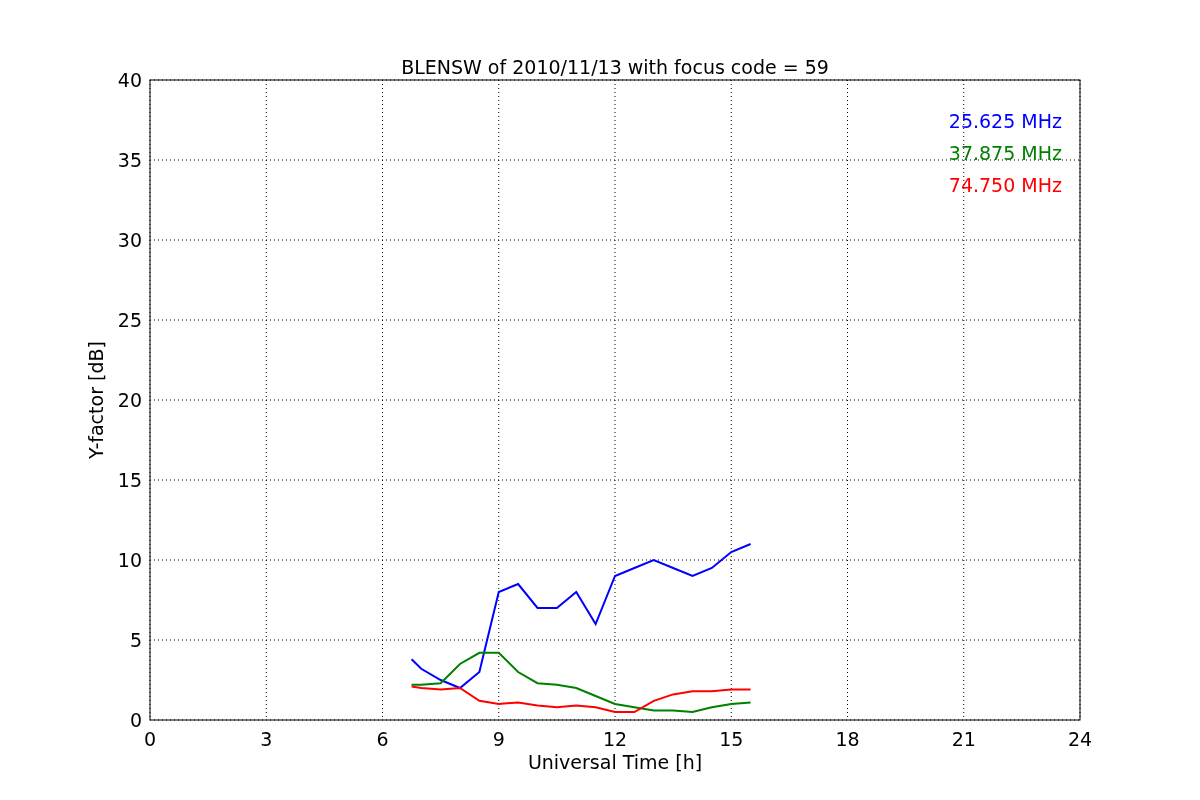 The width and height of the screenshot is (1200, 800). What do you see at coordinates (615, 762) in the screenshot?
I see `x-axis-label: Universal Time [h]` at bounding box center [615, 762].